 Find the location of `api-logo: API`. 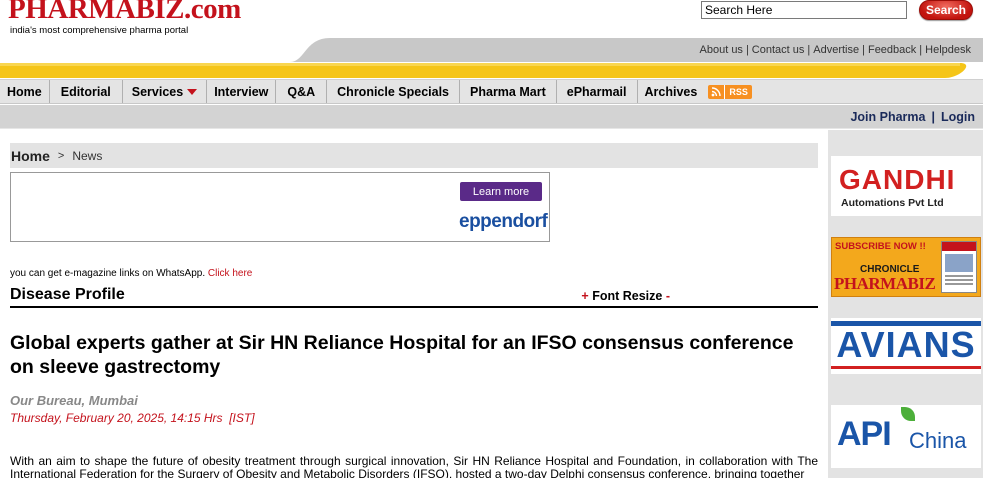

api-logo: API is located at coordinates (864, 434).